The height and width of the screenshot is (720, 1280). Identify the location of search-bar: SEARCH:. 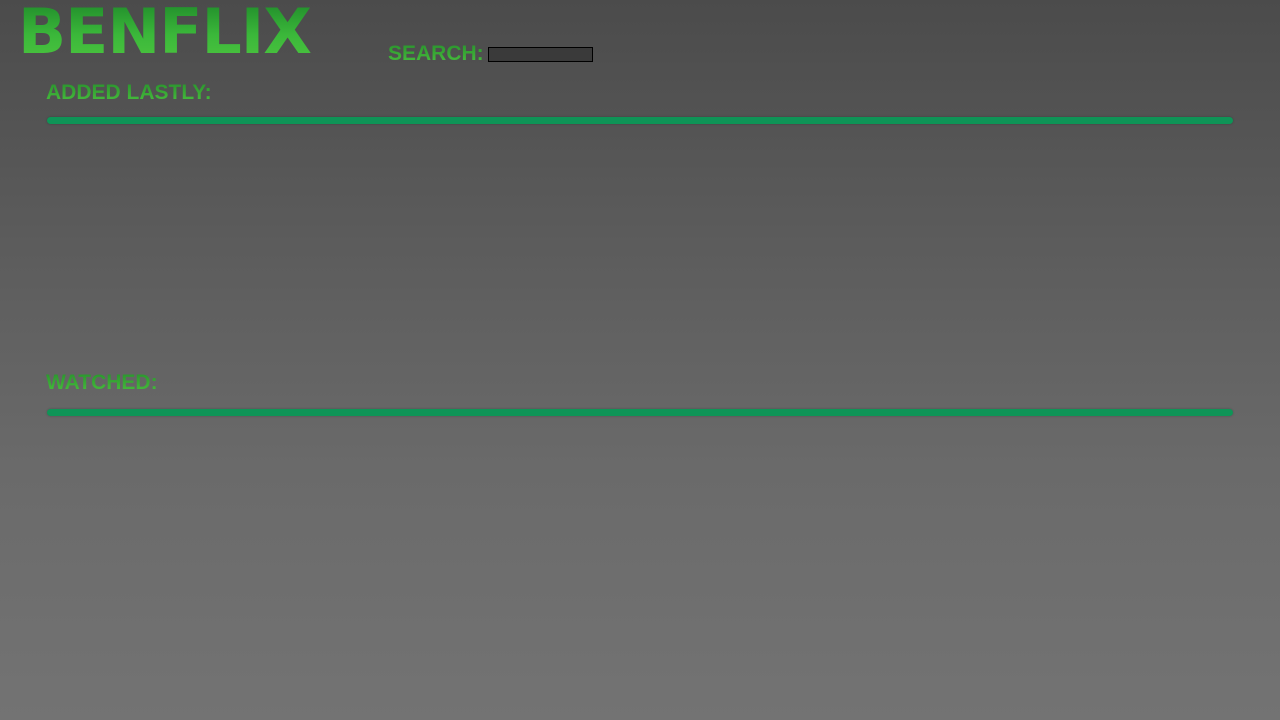
(490, 54).